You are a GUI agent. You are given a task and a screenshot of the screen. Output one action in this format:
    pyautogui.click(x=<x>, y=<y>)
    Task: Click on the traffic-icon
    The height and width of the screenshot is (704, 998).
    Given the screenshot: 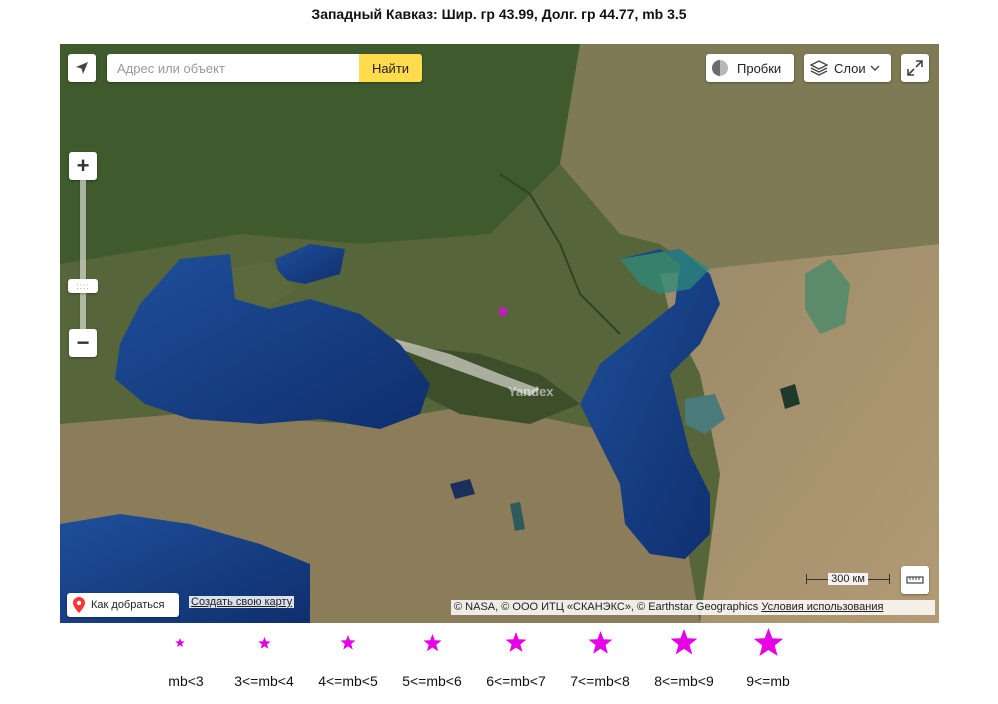 What is the action you would take?
    pyautogui.click(x=720, y=68)
    